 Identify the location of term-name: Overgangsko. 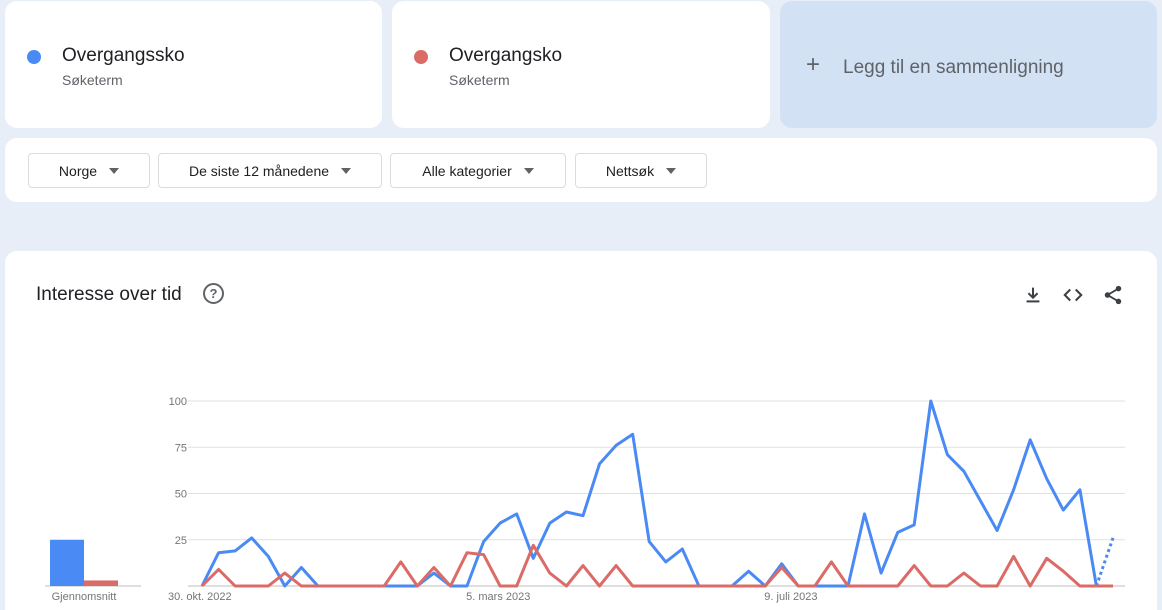
(505, 56).